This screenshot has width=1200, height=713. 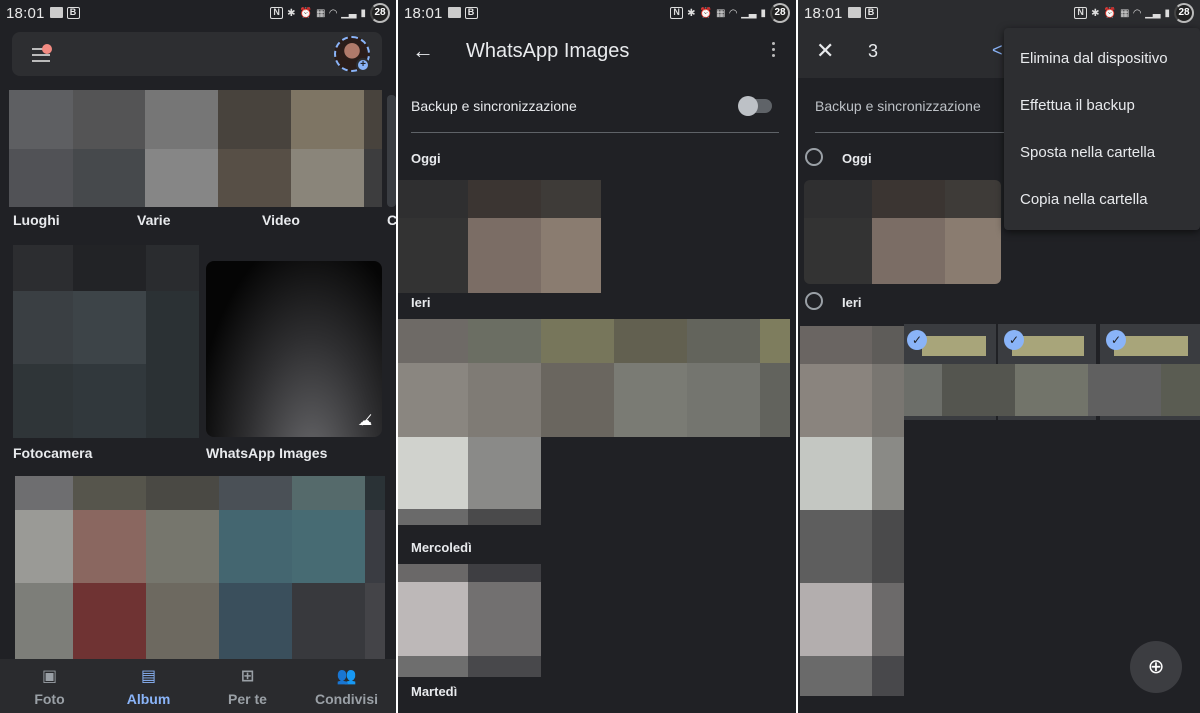 What do you see at coordinates (814, 157) in the screenshot?
I see `select-section-oggi-radio` at bounding box center [814, 157].